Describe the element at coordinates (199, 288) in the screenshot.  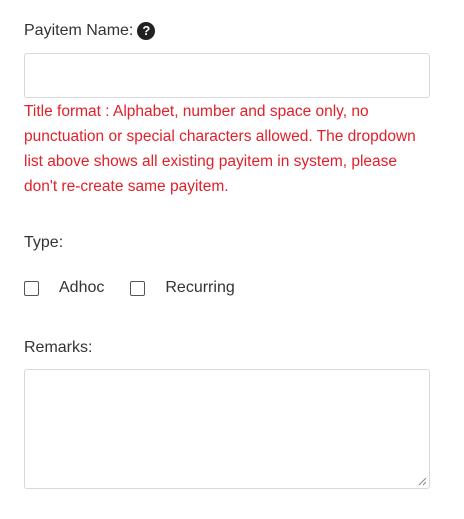
I see `recurring-label: Recurring` at that location.